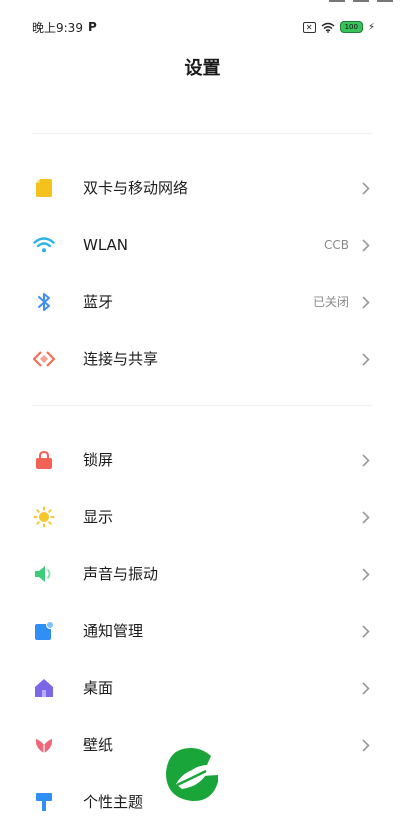  What do you see at coordinates (44, 188) in the screenshot?
I see `sim-card-icon` at bounding box center [44, 188].